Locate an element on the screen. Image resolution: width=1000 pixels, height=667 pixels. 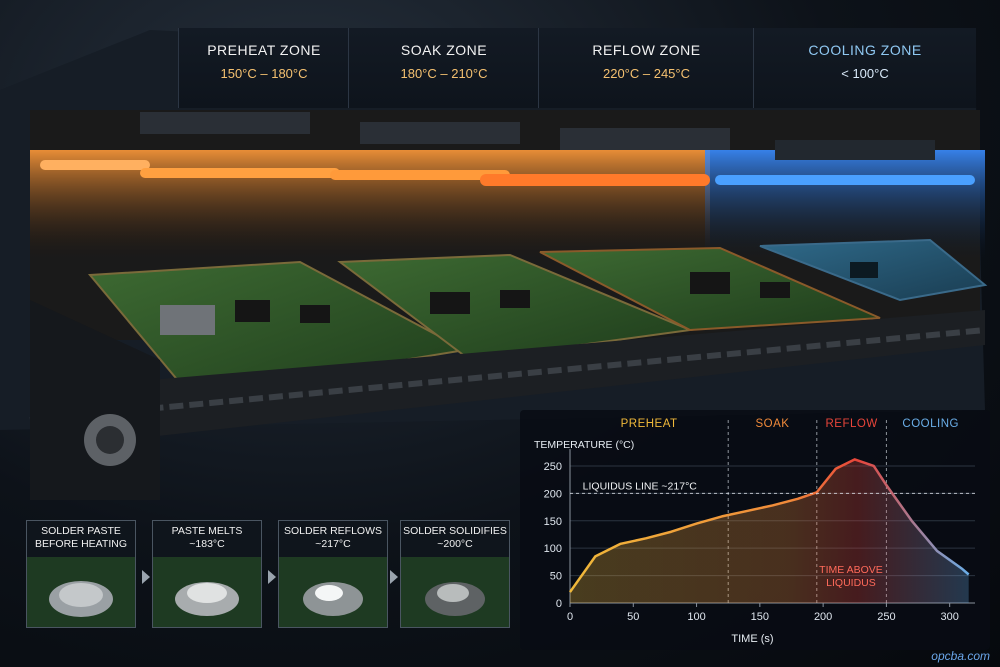
zone-header-reflow: REFLOW ZONE 220°C – 245°C is located at coordinates (646, 68).